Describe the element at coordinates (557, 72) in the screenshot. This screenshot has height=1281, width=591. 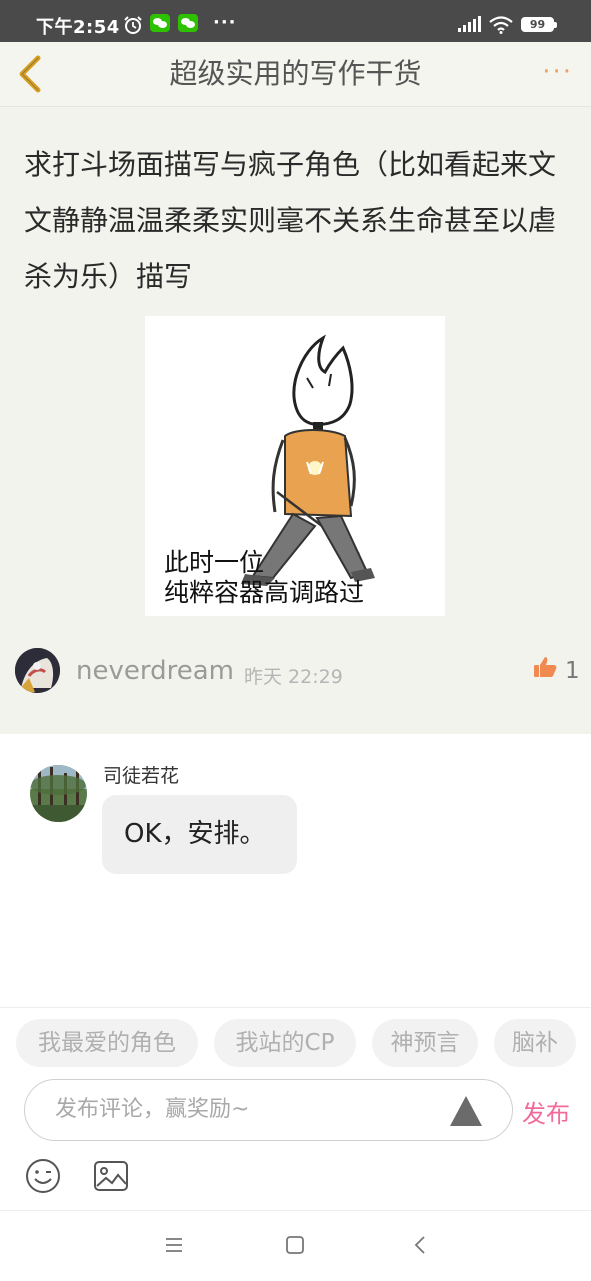
I see `more-icon: ···` at that location.